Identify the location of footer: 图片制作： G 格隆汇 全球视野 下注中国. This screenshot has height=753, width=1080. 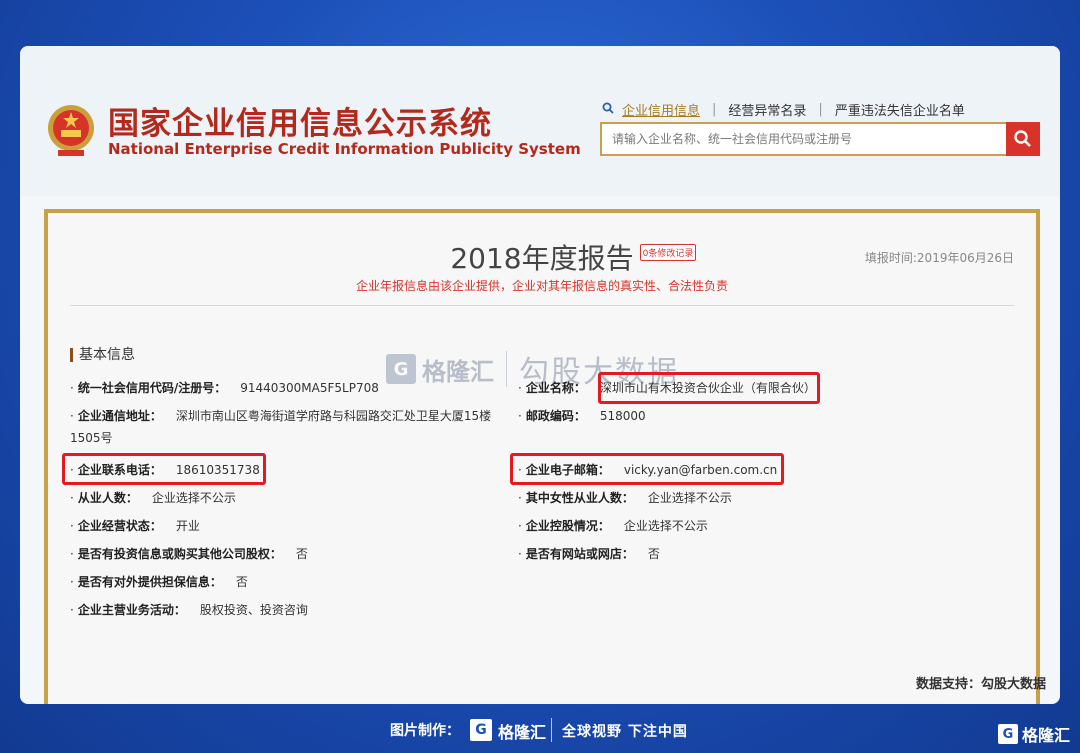
(540, 731).